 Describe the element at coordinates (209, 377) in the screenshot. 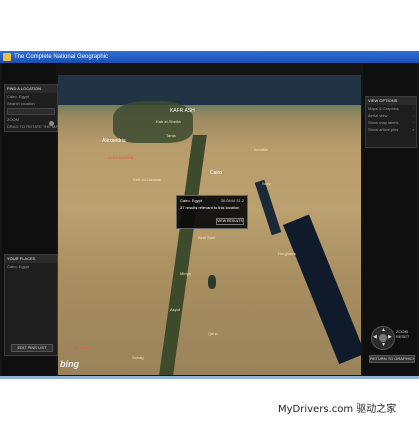

I see `taskbar-strip` at that location.